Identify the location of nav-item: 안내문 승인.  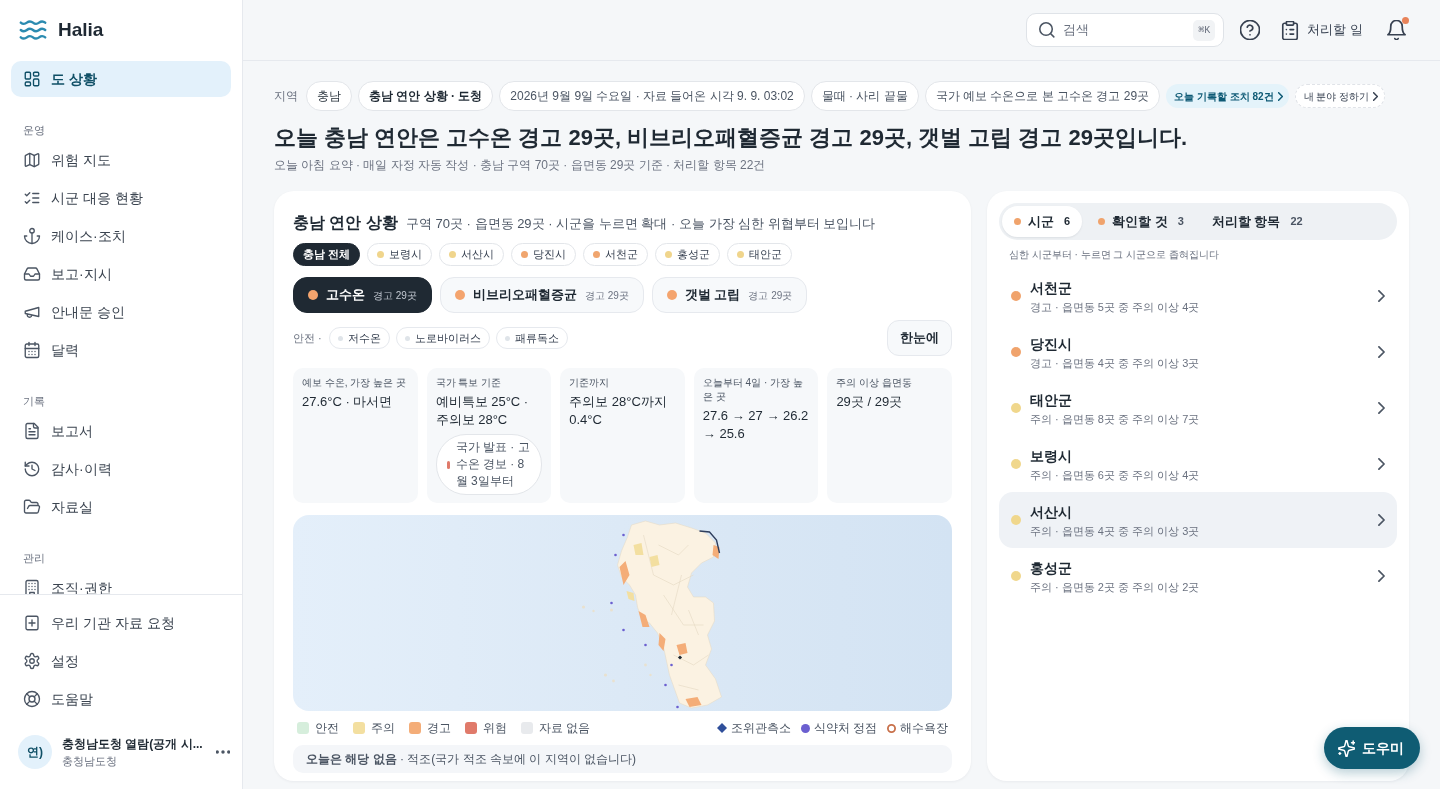
(121, 312).